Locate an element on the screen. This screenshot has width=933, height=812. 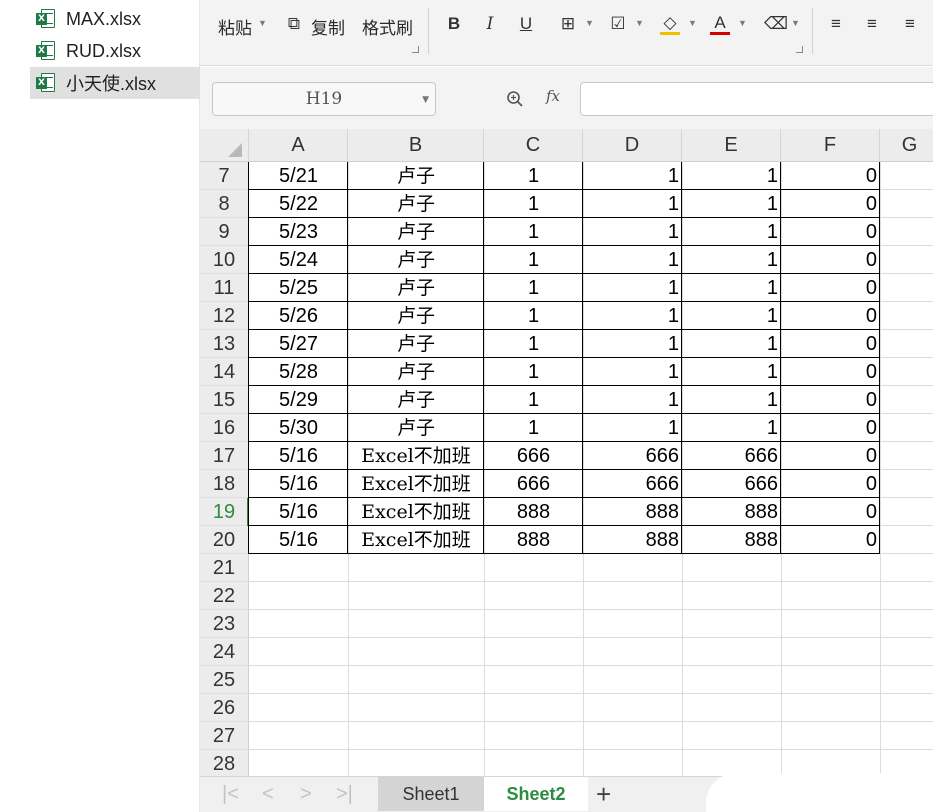
tab-sheet1: Sheet1 is located at coordinates (431, 794).